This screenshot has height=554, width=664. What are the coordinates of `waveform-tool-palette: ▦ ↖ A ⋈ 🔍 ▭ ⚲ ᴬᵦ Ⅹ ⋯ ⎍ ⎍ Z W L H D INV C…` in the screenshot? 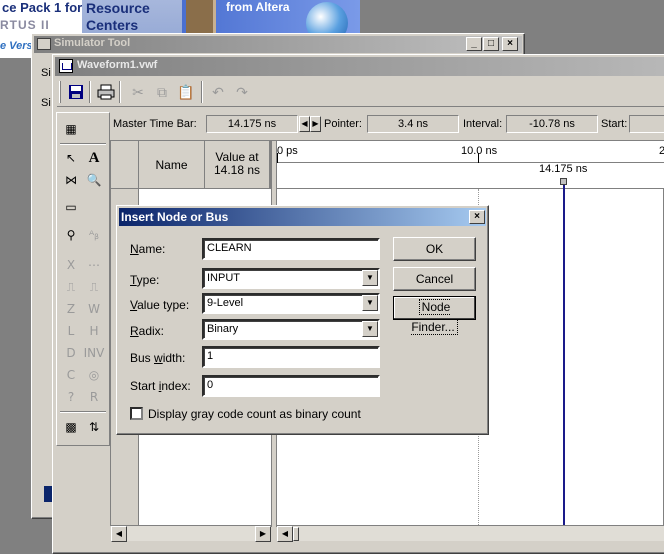 It's located at (83, 279).